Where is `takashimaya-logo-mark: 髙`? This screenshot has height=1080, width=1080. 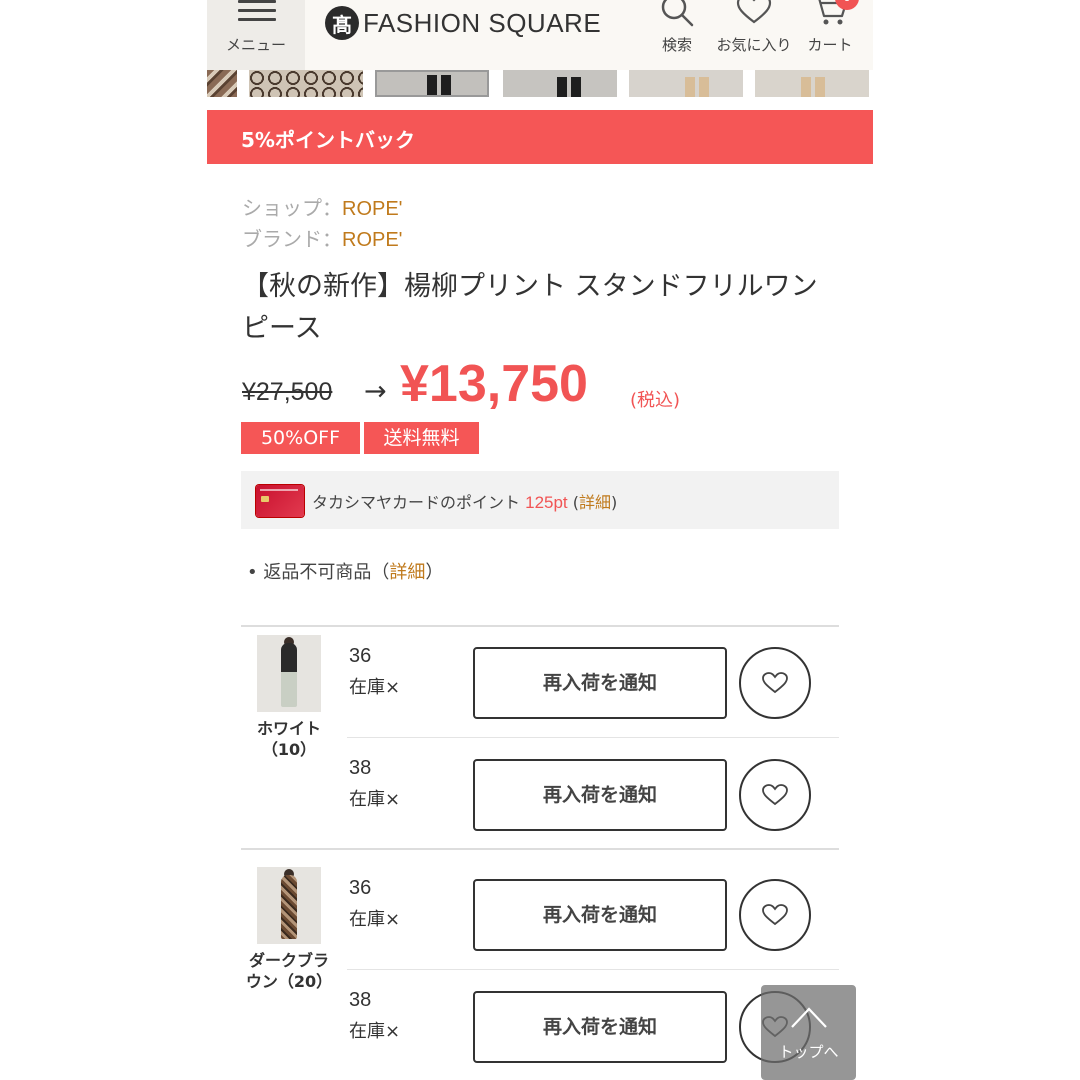
takashimaya-logo-mark: 髙 is located at coordinates (342, 23).